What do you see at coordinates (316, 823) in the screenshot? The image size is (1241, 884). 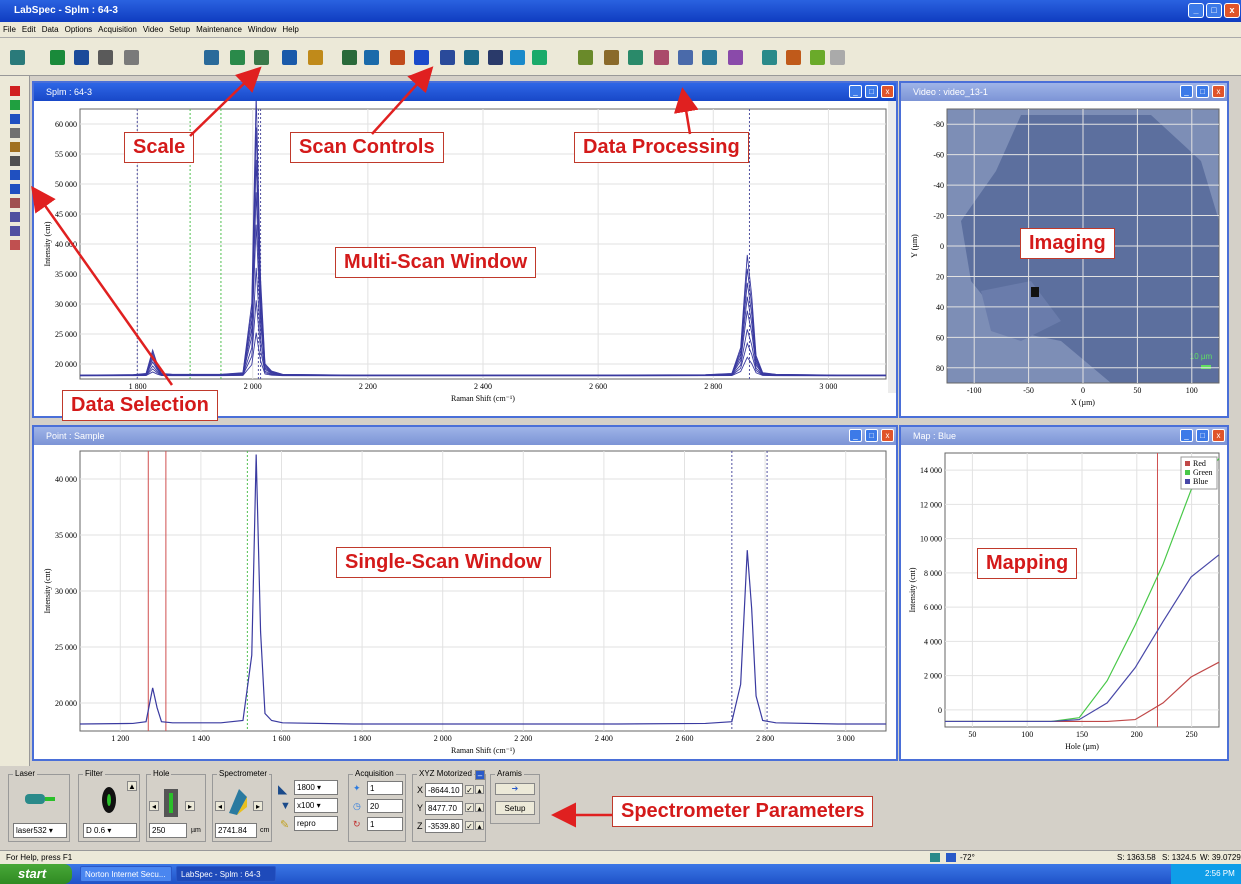 I see `repro-input: repro` at bounding box center [316, 823].